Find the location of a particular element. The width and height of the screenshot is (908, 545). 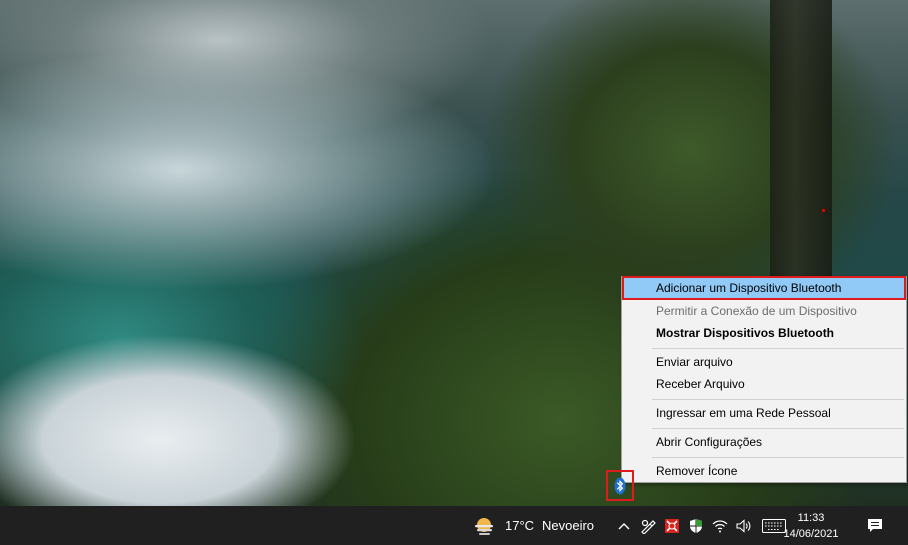

fog-sun-icon is located at coordinates (484, 526).